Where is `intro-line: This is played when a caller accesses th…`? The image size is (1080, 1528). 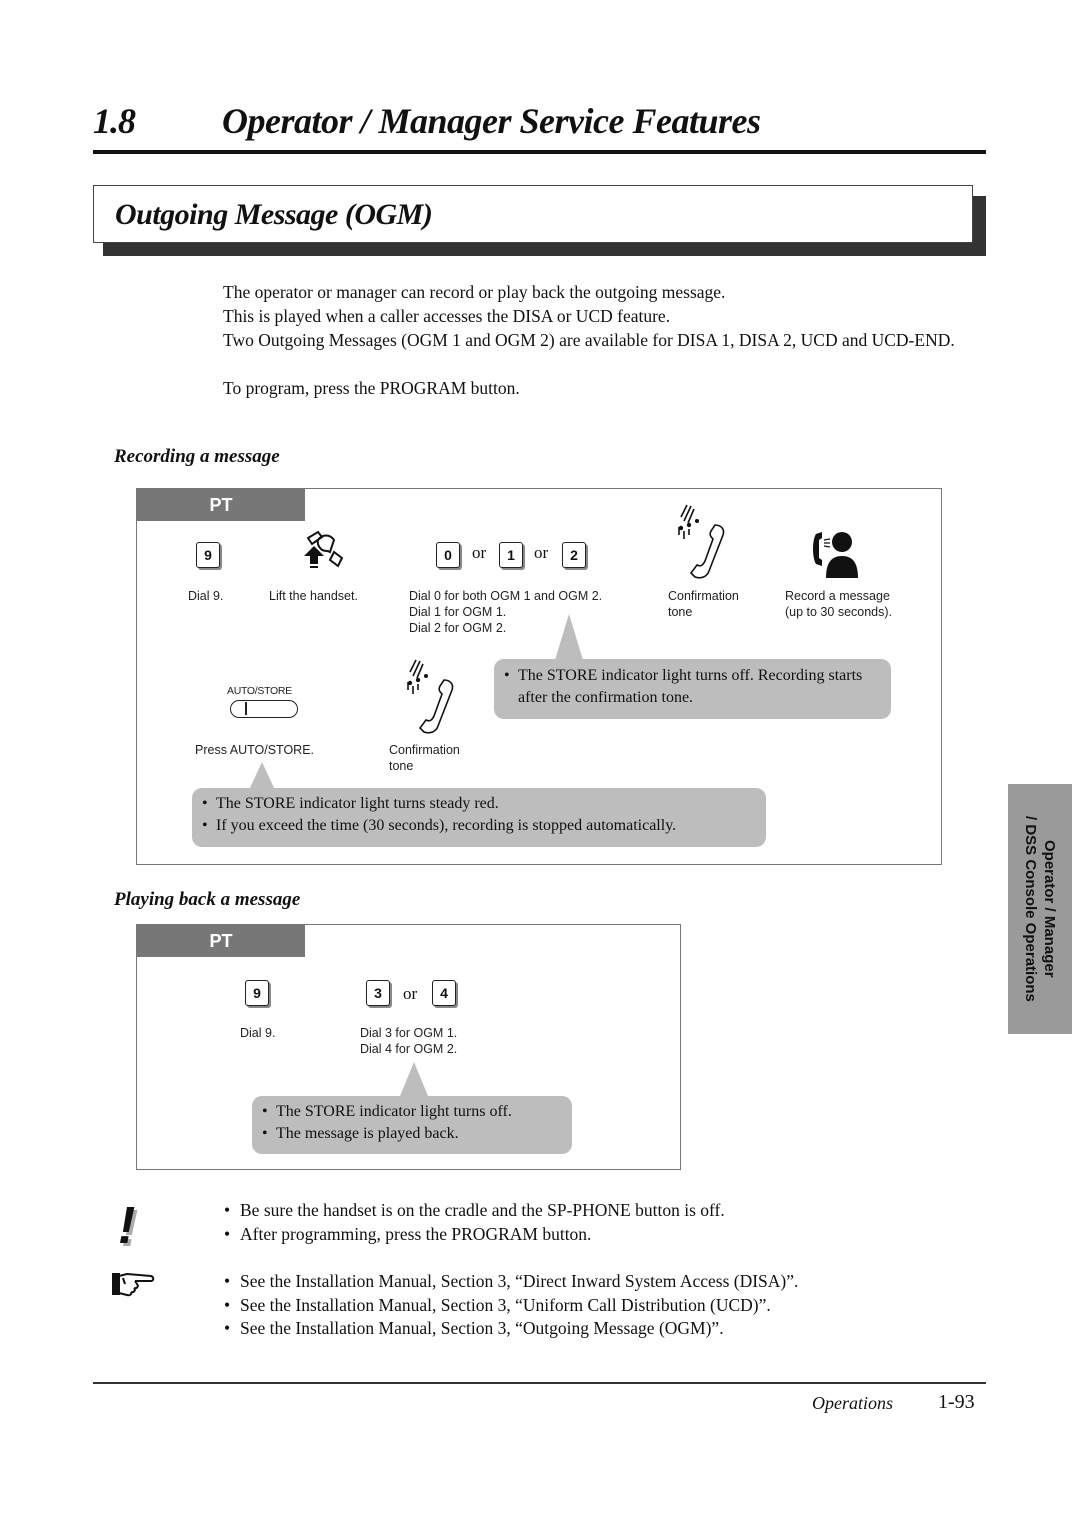 intro-line: This is played when a caller accesses th… is located at coordinates (447, 316).